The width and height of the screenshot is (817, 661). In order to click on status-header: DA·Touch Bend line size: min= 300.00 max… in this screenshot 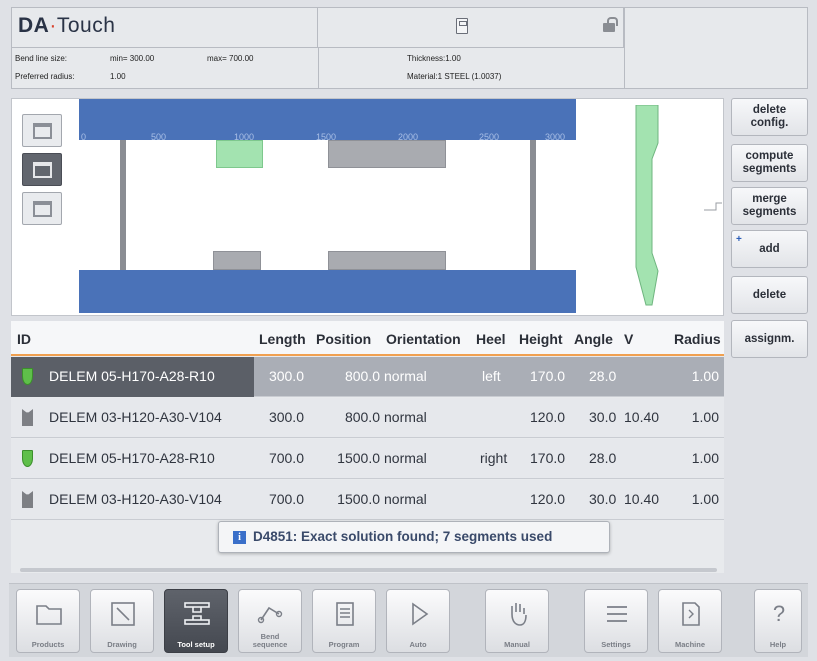, I will do `click(409, 48)`.